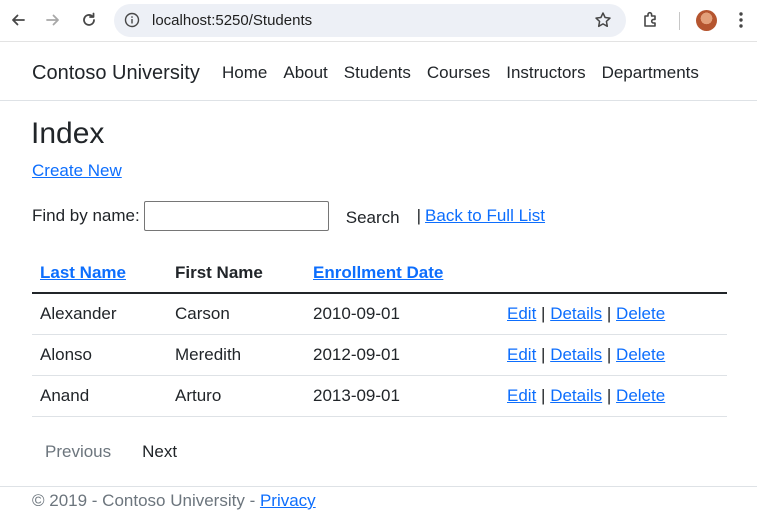 The image size is (757, 521). What do you see at coordinates (99, 396) in the screenshot?
I see `cell-last-name: Anand` at bounding box center [99, 396].